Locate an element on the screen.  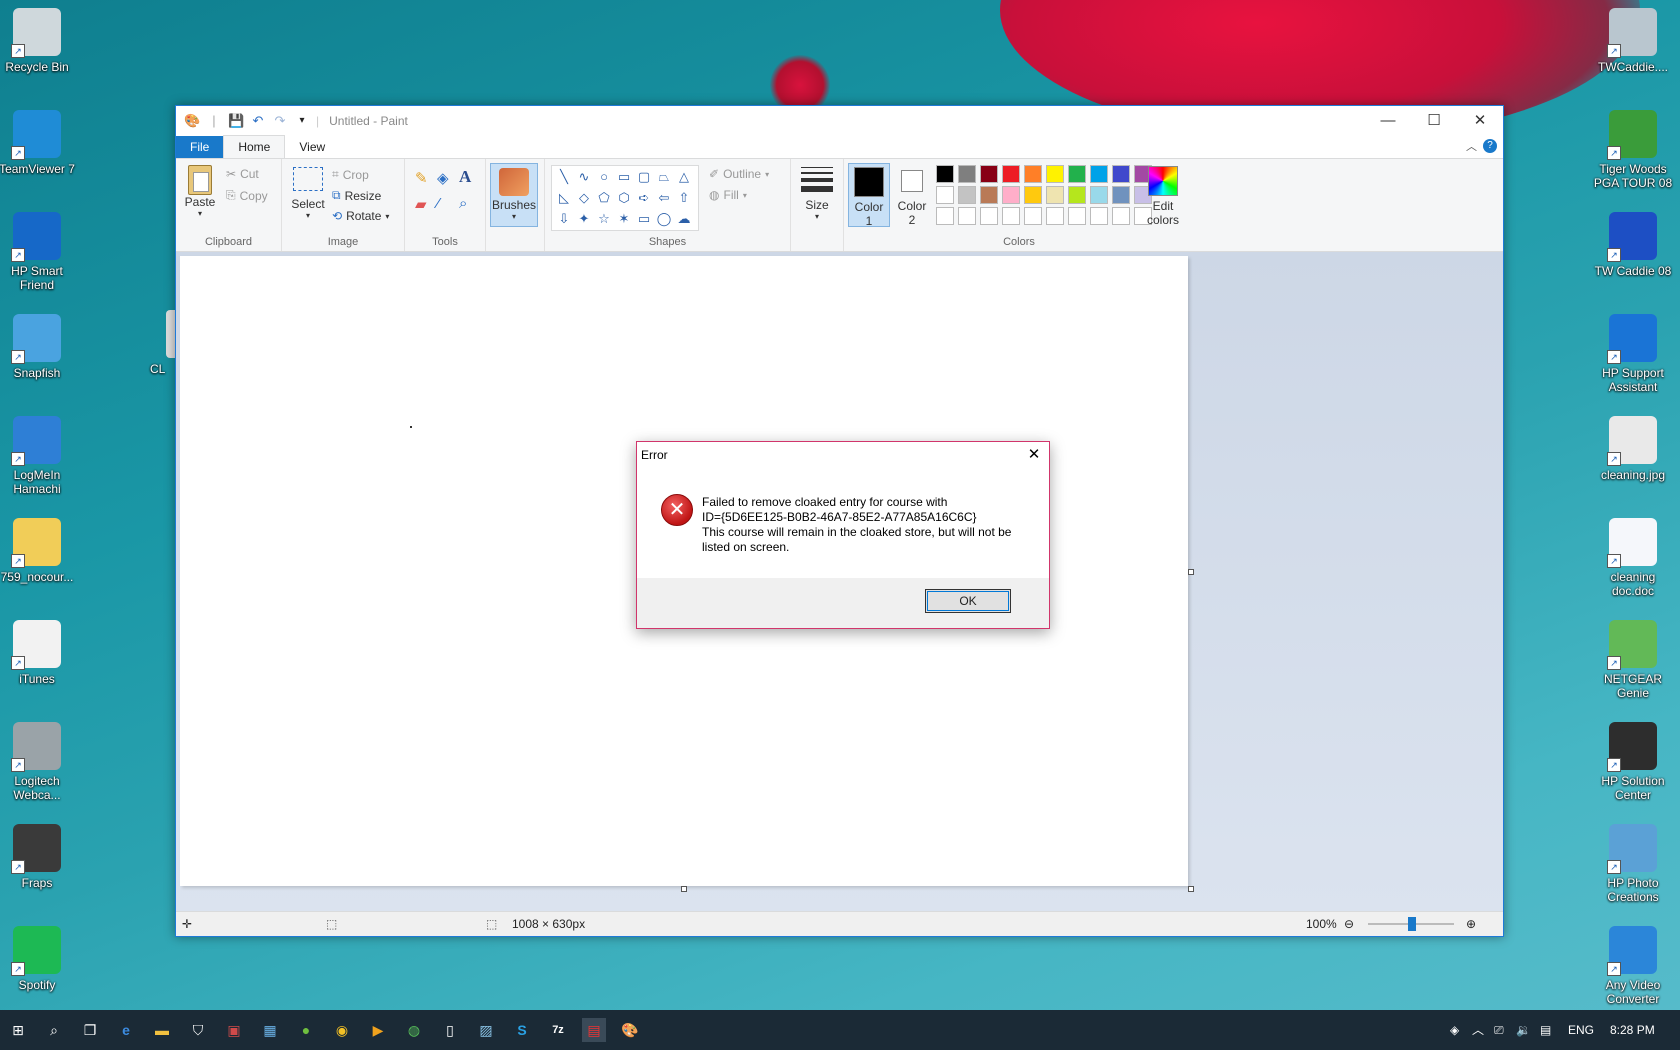
desktop-icon: ↗ NETGEAR Genie is located at coordinates (1633, 660).